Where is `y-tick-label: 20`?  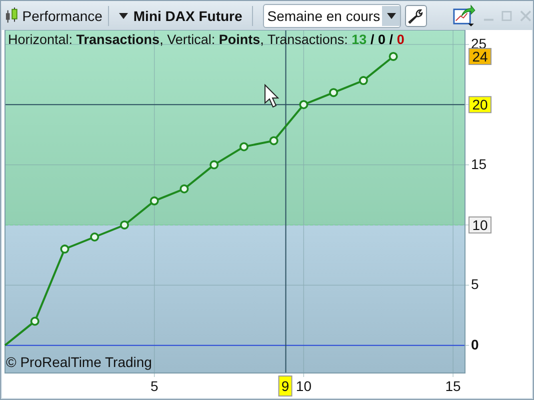 y-tick-label: 20 is located at coordinates (480, 104).